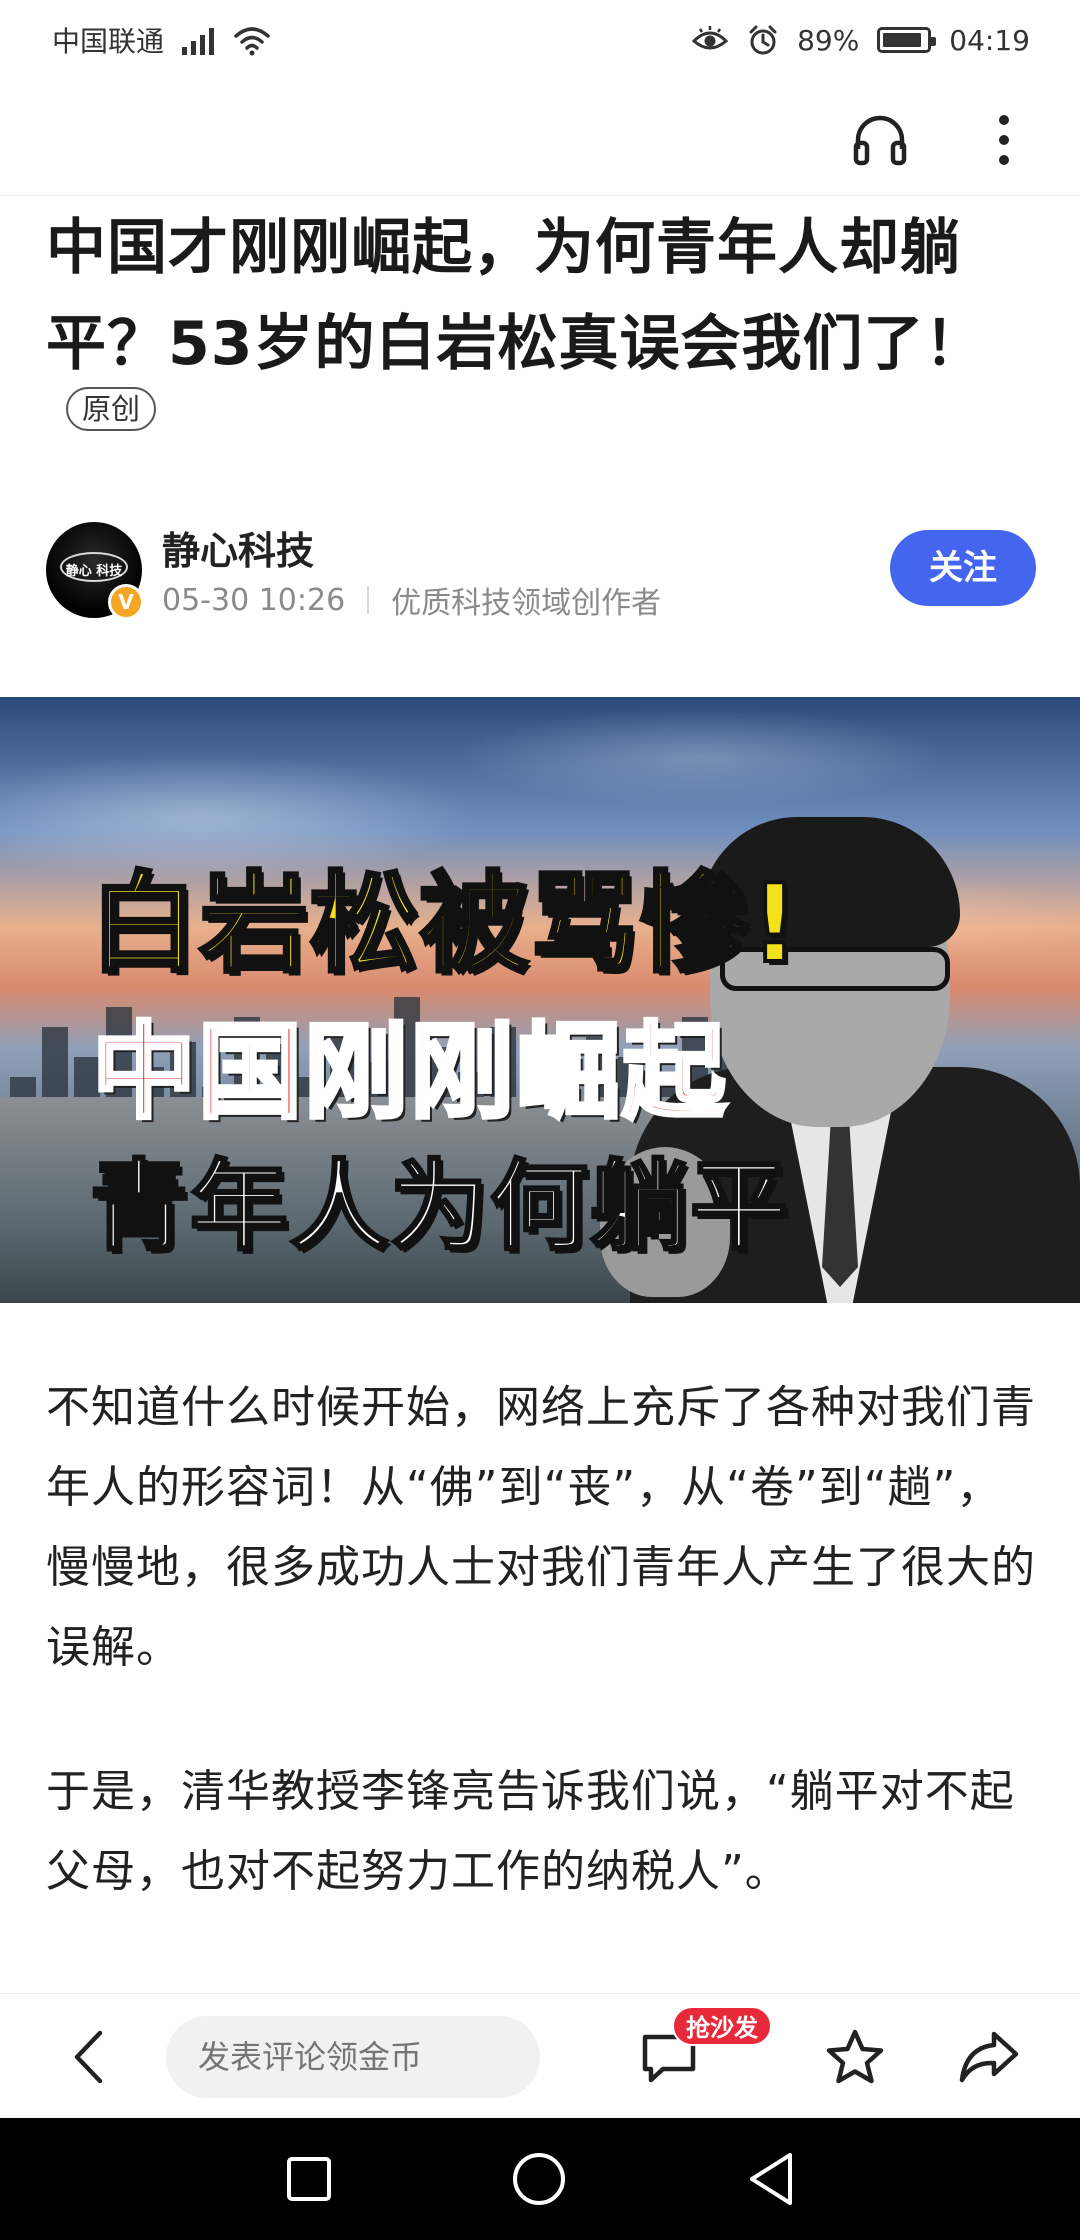  I want to click on home-button, so click(539, 2179).